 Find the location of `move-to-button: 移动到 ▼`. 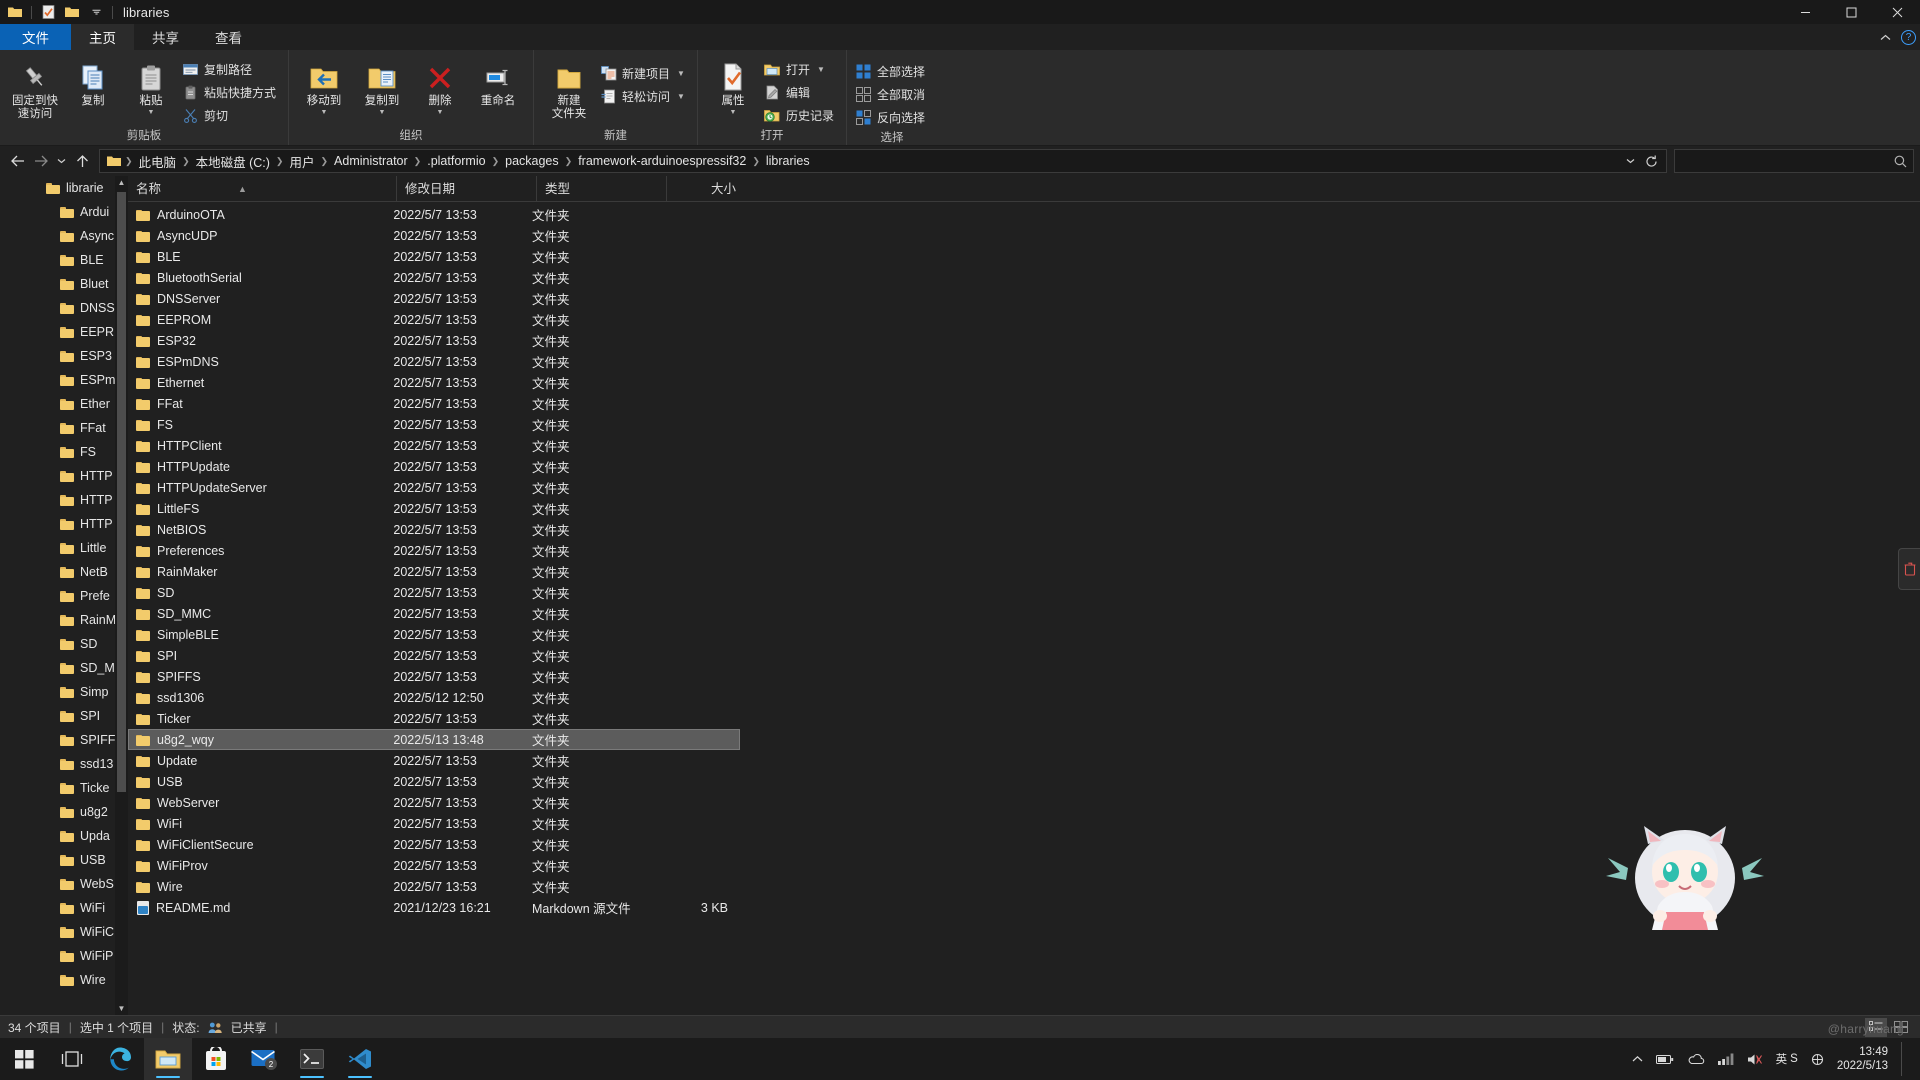

move-to-button: 移动到 ▼ is located at coordinates (324, 85).